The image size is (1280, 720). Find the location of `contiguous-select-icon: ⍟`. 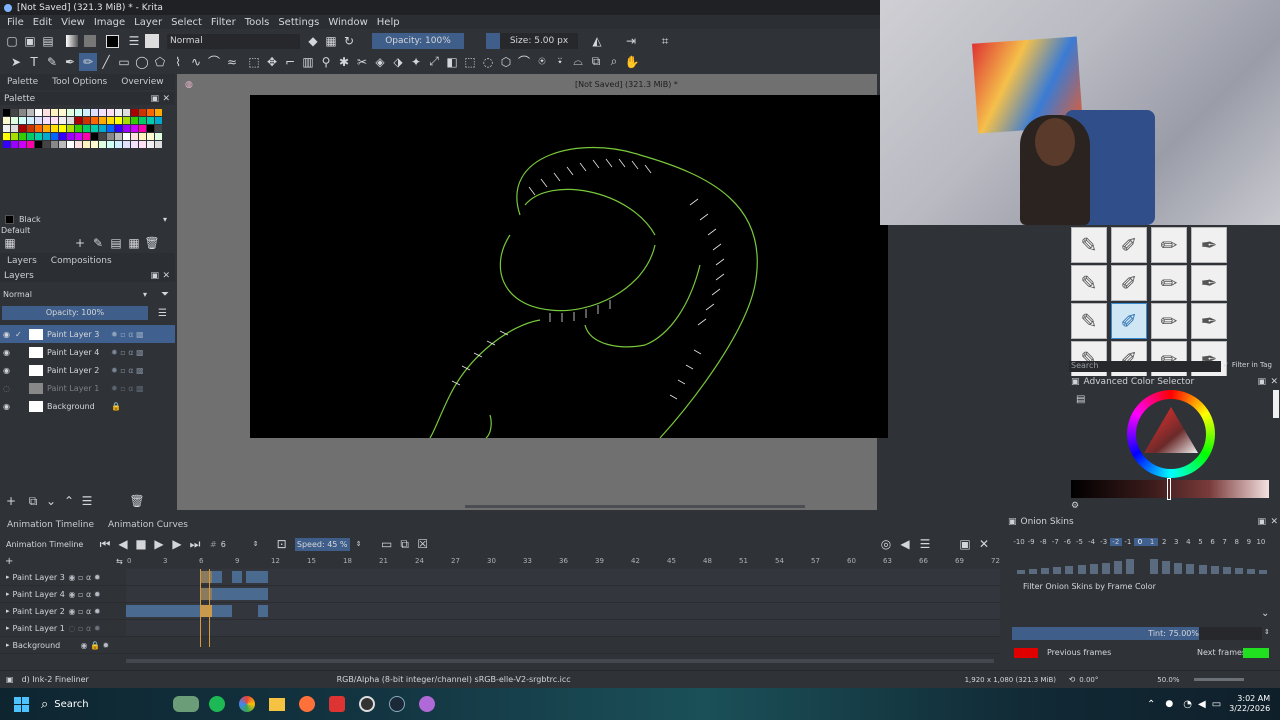

contiguous-select-icon: ⍟ is located at coordinates (542, 62).